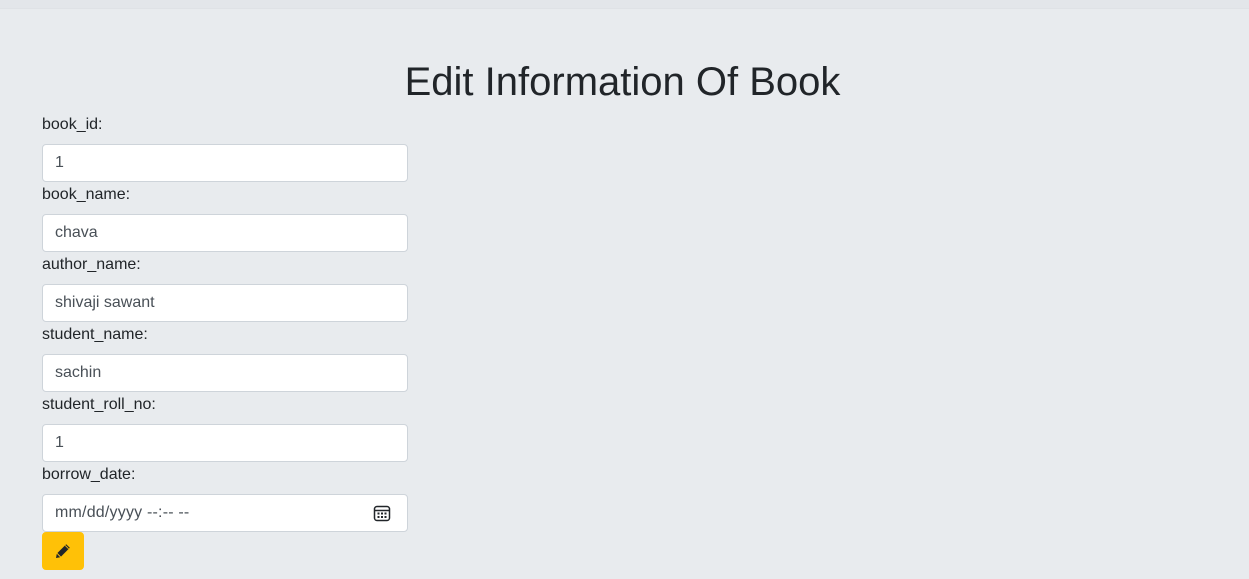 The height and width of the screenshot is (579, 1249). What do you see at coordinates (382, 513) in the screenshot?
I see `calendar-icon` at bounding box center [382, 513].